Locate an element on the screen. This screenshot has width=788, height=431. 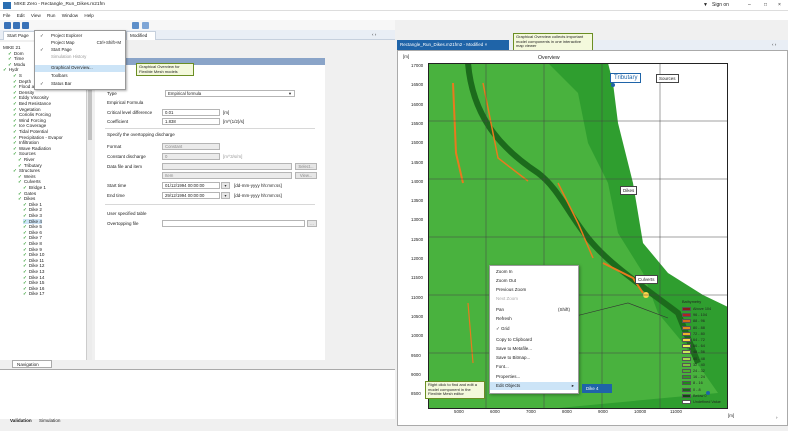
tab-start-page: Start Page is located at coordinates (20, 35).